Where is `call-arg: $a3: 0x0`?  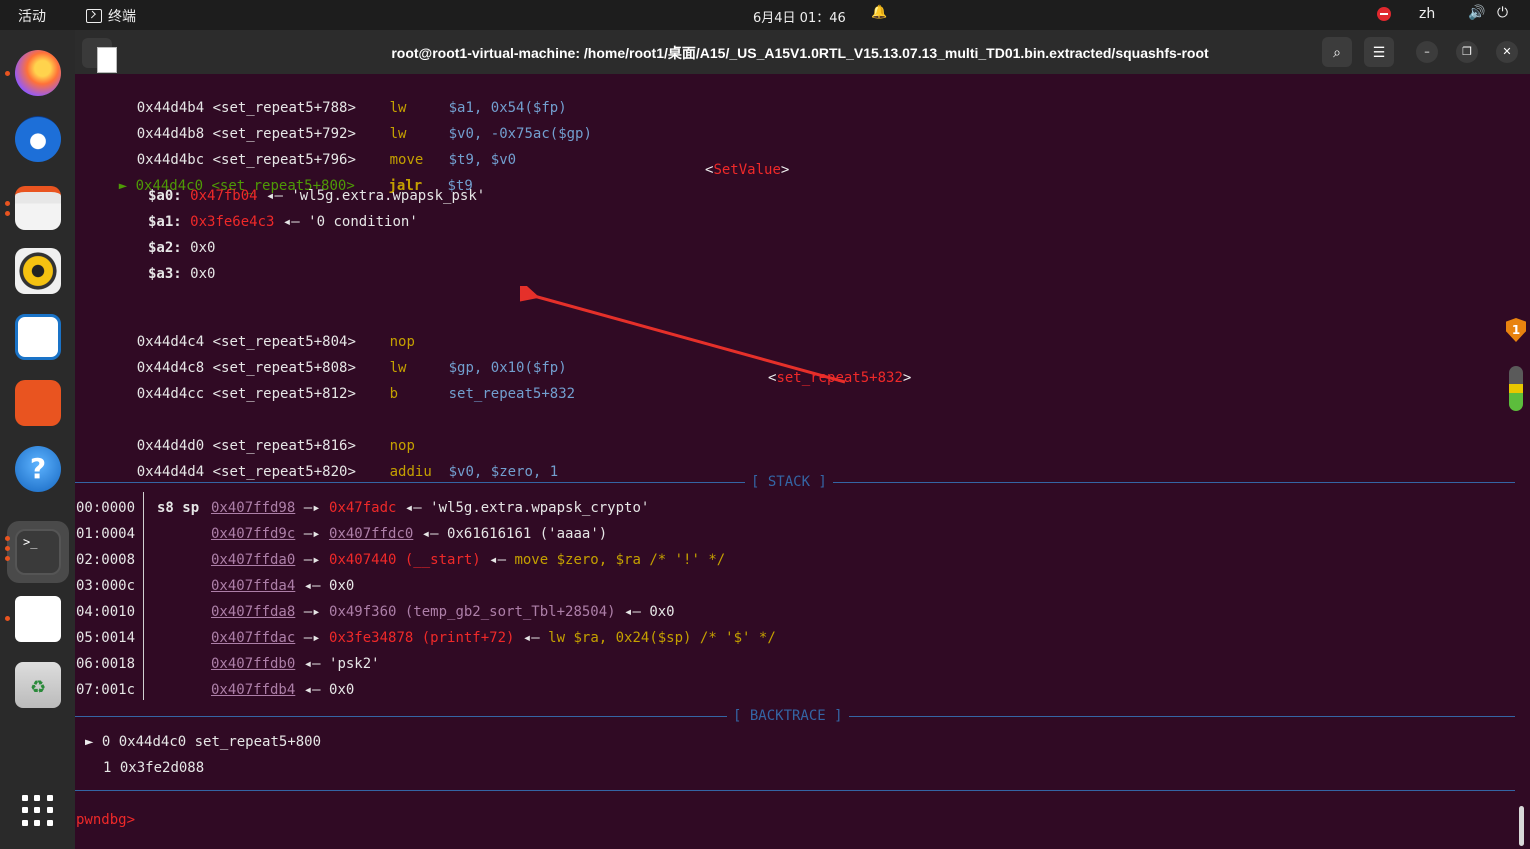 call-arg: $a3: 0x0 is located at coordinates (182, 274).